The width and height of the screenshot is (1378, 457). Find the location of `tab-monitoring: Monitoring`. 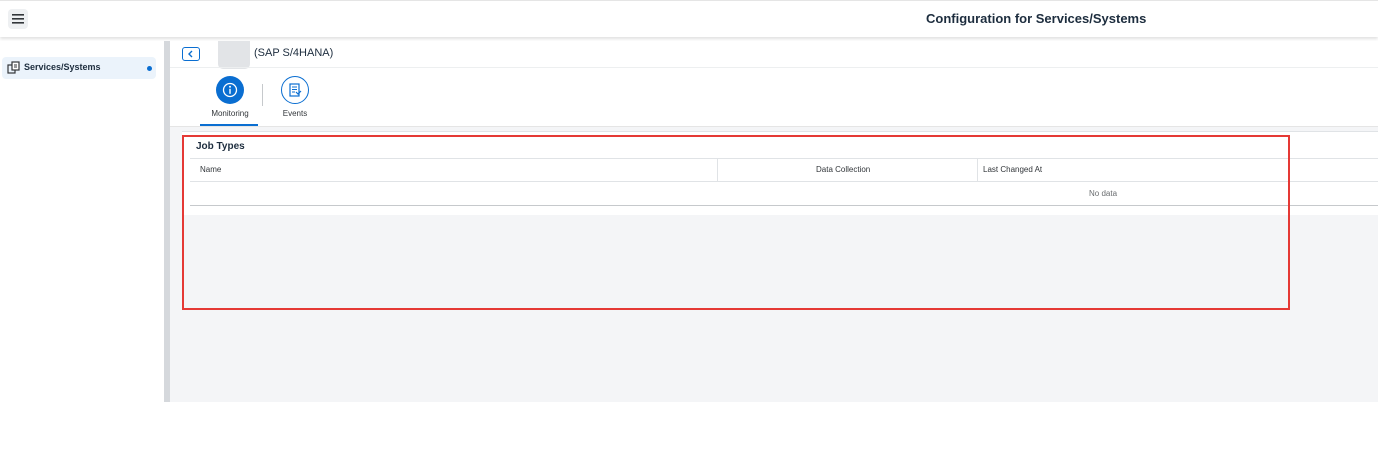

tab-monitoring: Monitoring is located at coordinates (230, 101).